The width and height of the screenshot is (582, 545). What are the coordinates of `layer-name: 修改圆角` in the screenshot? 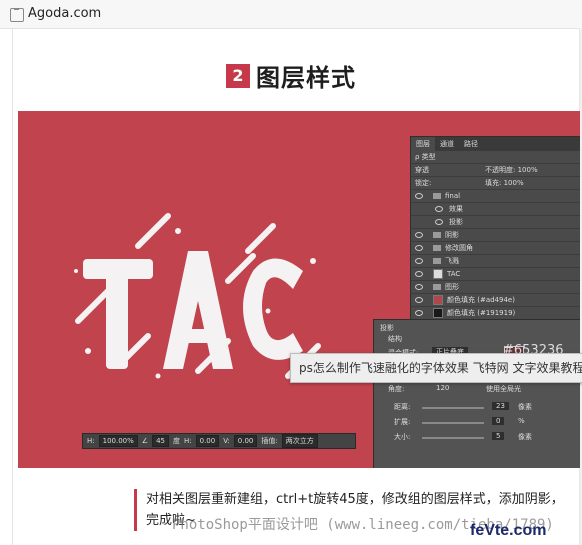 It's located at (459, 248).